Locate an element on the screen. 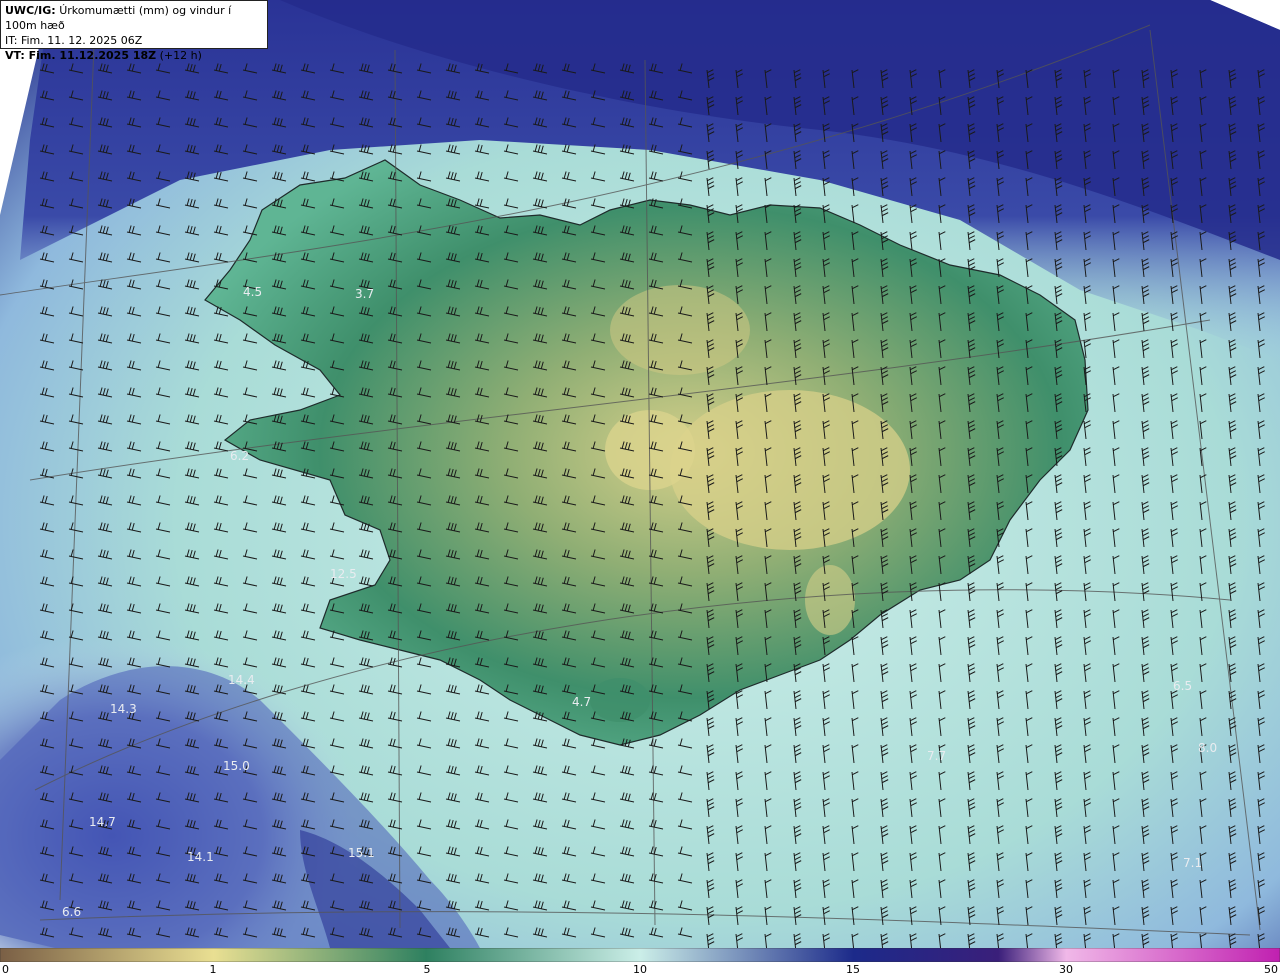 The height and width of the screenshot is (978, 1280). map-label: 6.2 is located at coordinates (239, 456).